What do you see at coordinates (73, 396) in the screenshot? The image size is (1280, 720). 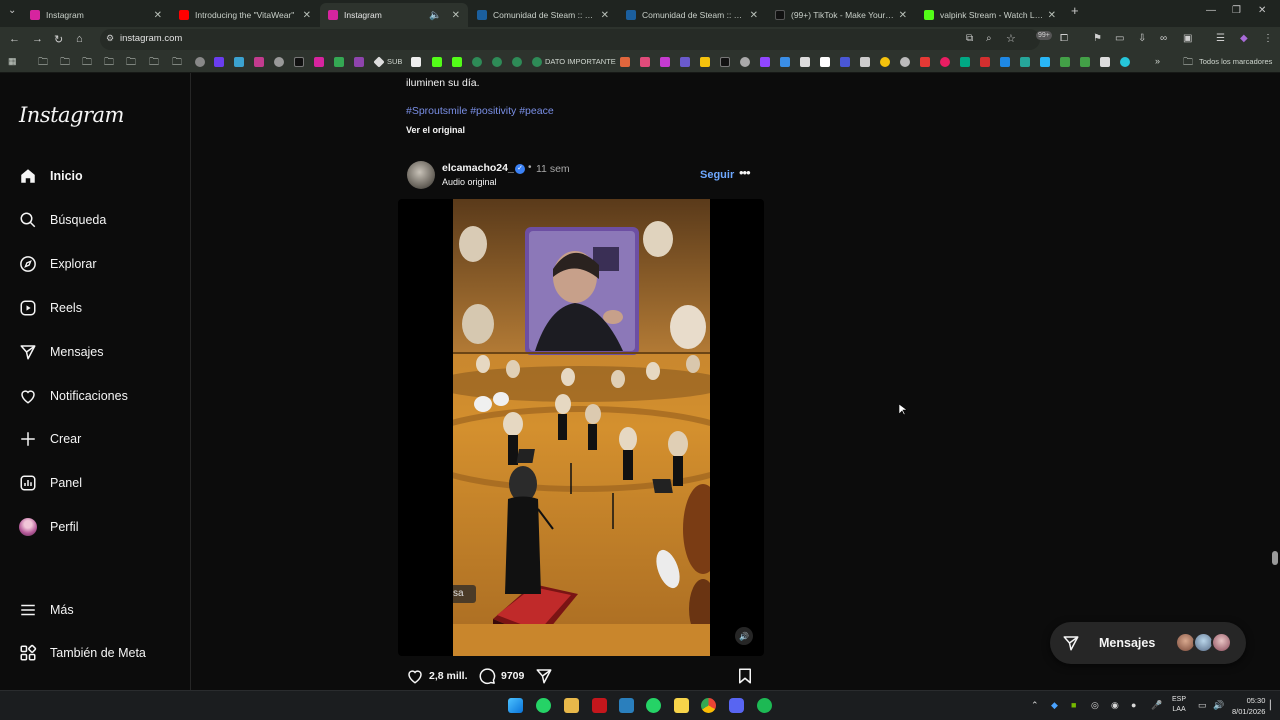 I see `sidebar-item-notificaciones: Notificaciones` at bounding box center [73, 396].